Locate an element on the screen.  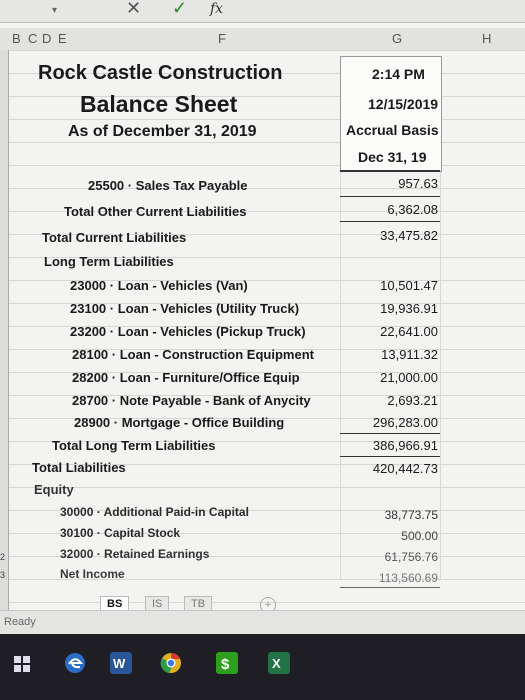
status-bar: Ready is located at coordinates (262, 622).